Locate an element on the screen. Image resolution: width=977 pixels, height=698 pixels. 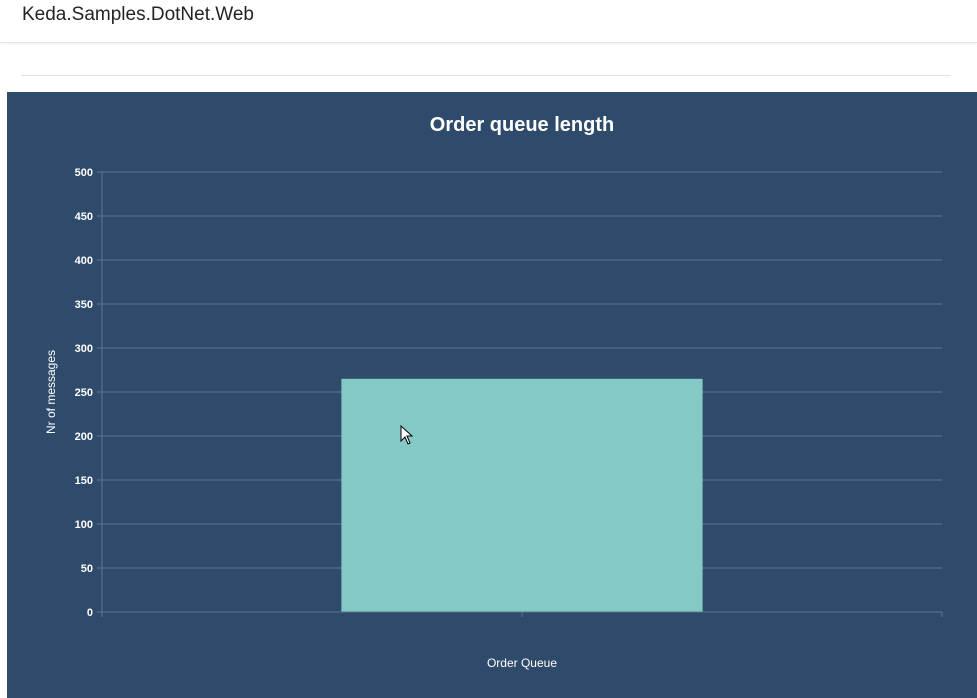
y-axis-label: Nr of messages is located at coordinates (51, 392).